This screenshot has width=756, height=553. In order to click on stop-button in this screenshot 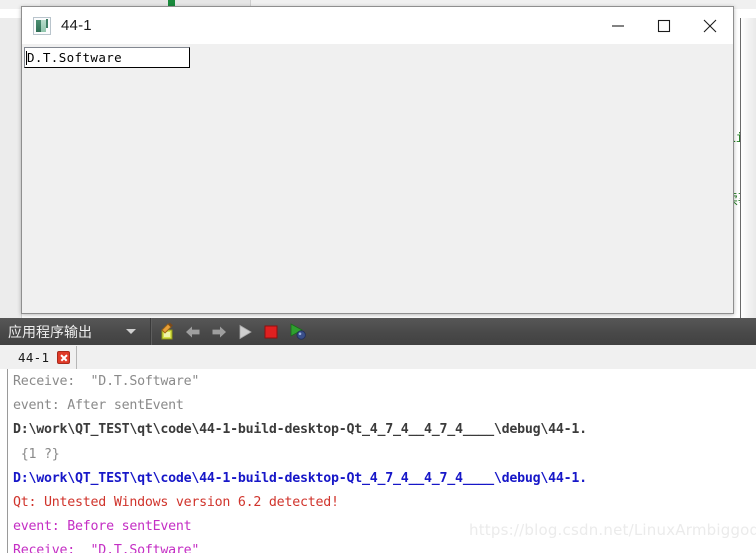, I will do `click(271, 331)`.